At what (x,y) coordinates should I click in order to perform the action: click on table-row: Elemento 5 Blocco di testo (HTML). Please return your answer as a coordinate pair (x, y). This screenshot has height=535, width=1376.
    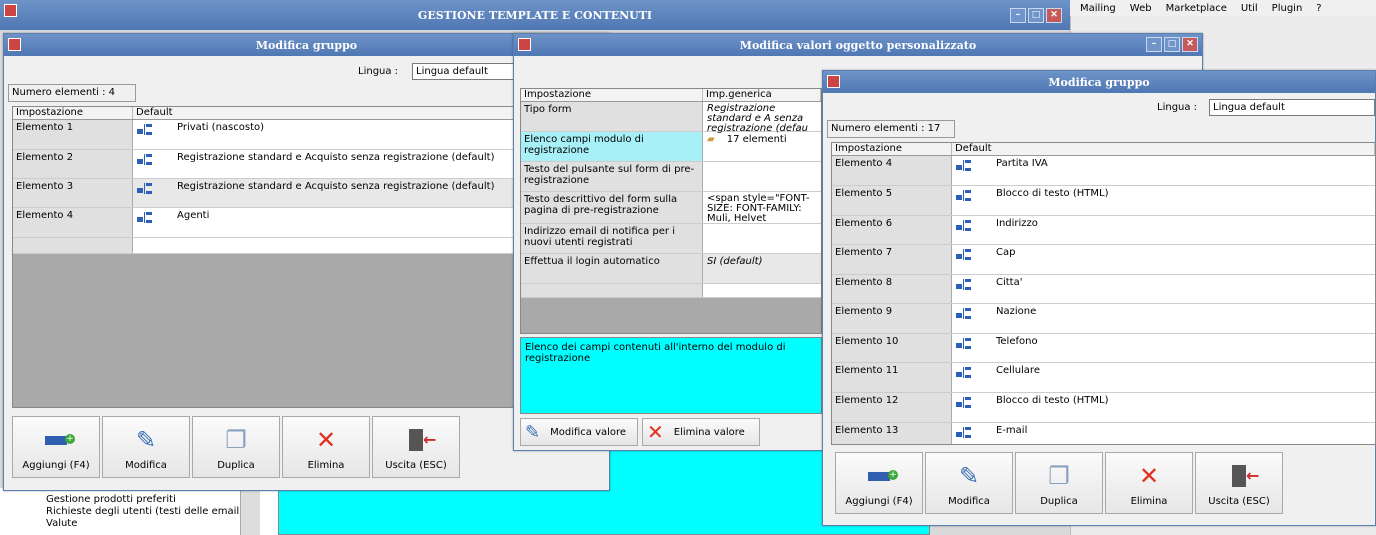
    Looking at the image, I should click on (1103, 201).